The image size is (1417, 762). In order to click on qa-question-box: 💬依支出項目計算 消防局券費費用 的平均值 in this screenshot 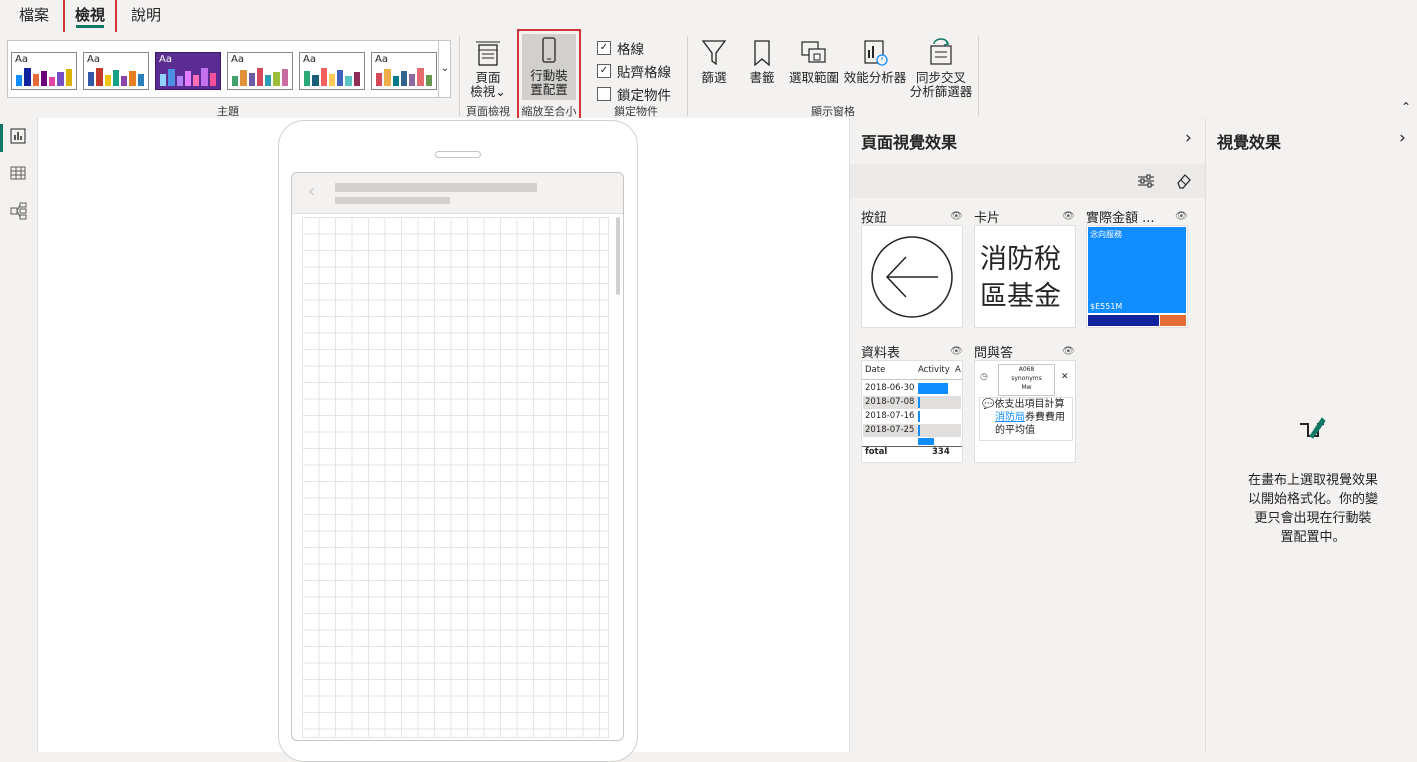, I will do `click(1026, 419)`.